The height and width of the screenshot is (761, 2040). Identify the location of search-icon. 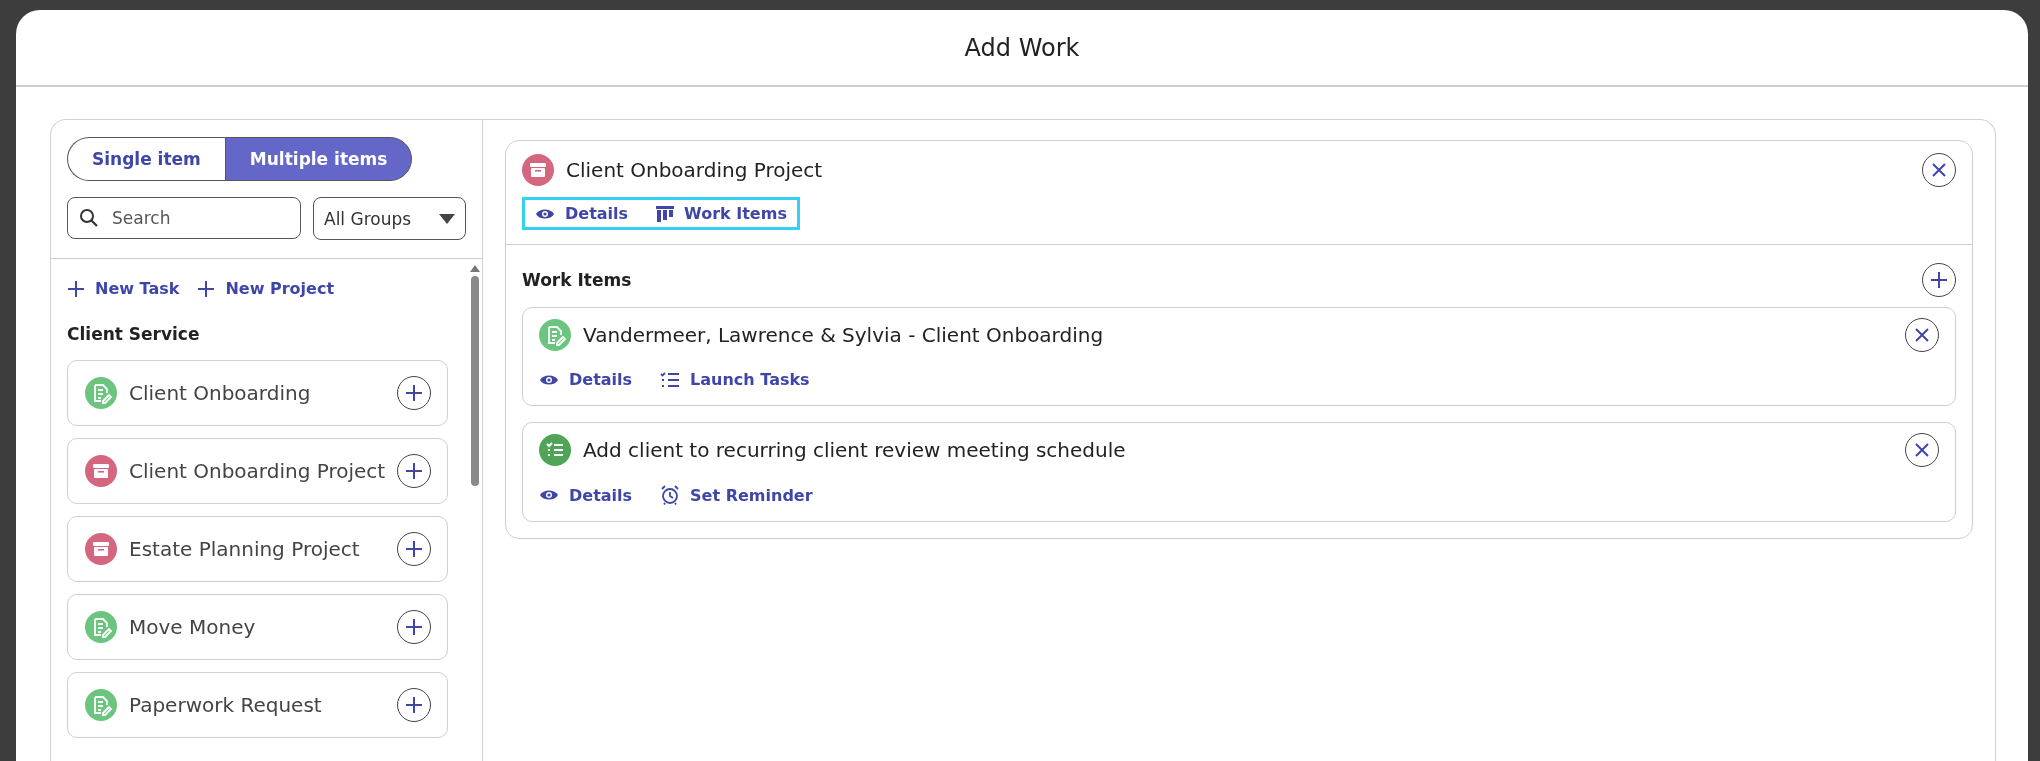
(89, 218).